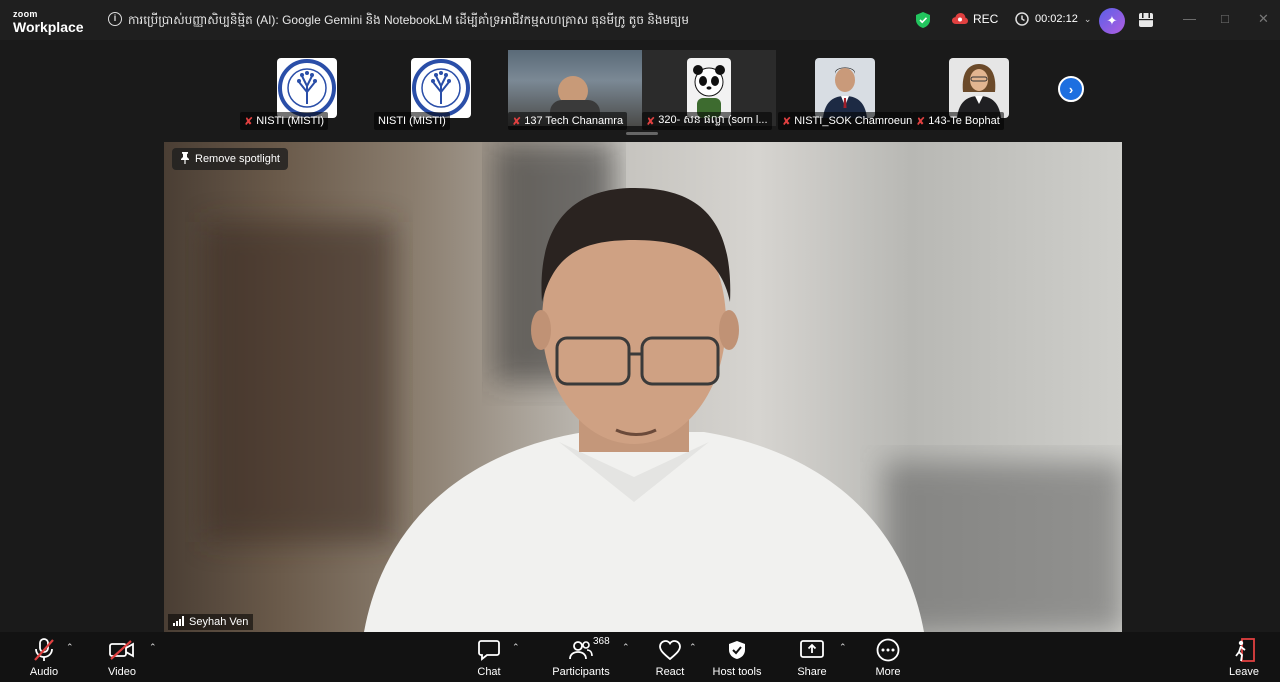  I want to click on leave-icon, so click(1244, 650).